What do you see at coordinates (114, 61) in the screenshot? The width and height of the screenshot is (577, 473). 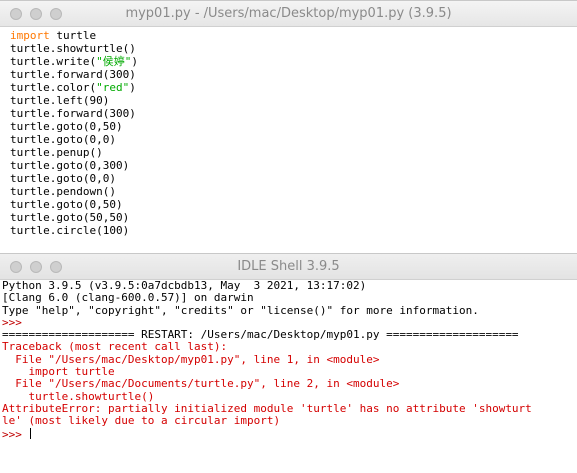 I see `string-token: "侯婷"` at bounding box center [114, 61].